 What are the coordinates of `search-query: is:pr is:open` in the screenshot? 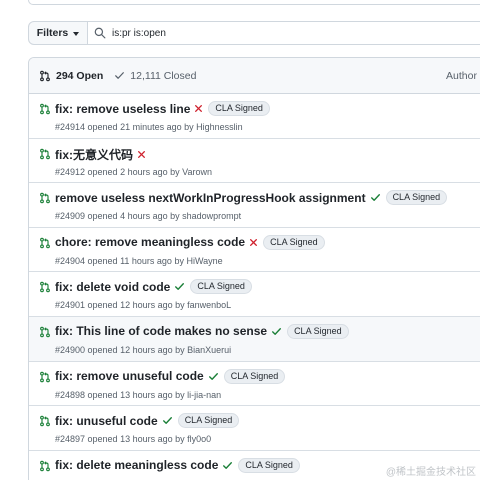 It's located at (139, 33).